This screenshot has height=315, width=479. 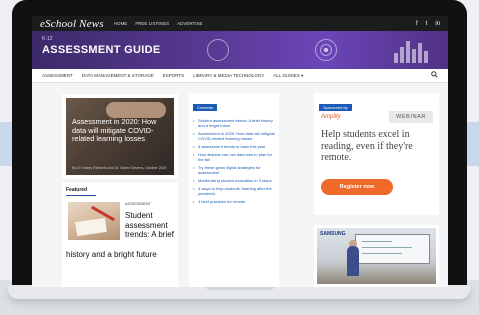 What do you see at coordinates (81, 191) in the screenshot?
I see `featured-label: Featured` at bounding box center [81, 191].